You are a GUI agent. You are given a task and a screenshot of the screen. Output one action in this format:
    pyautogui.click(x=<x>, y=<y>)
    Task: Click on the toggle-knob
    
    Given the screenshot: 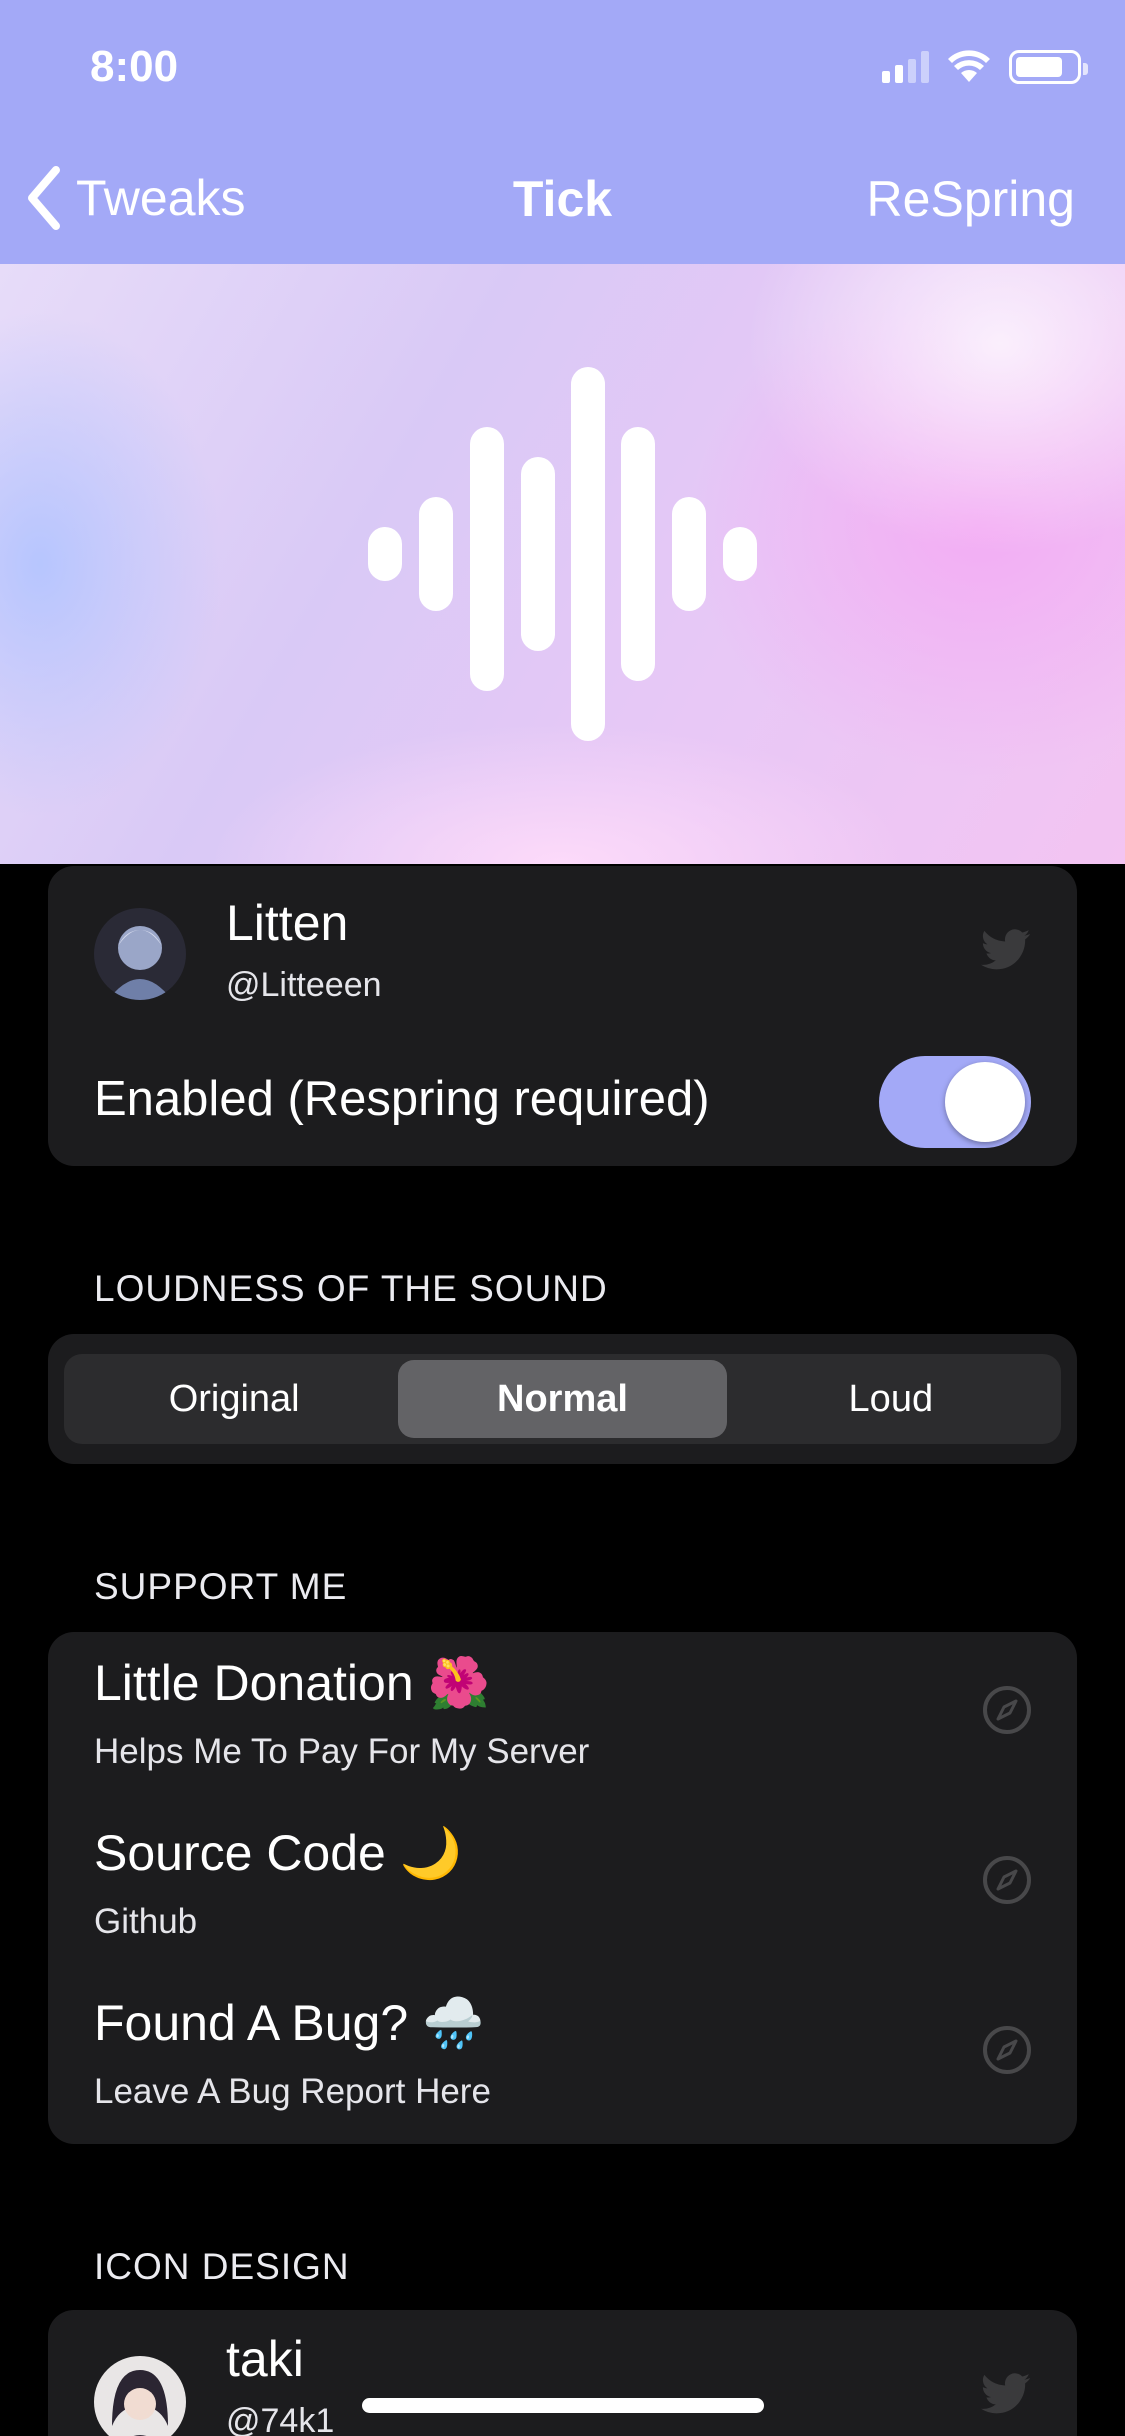 What is the action you would take?
    pyautogui.click(x=985, y=1102)
    